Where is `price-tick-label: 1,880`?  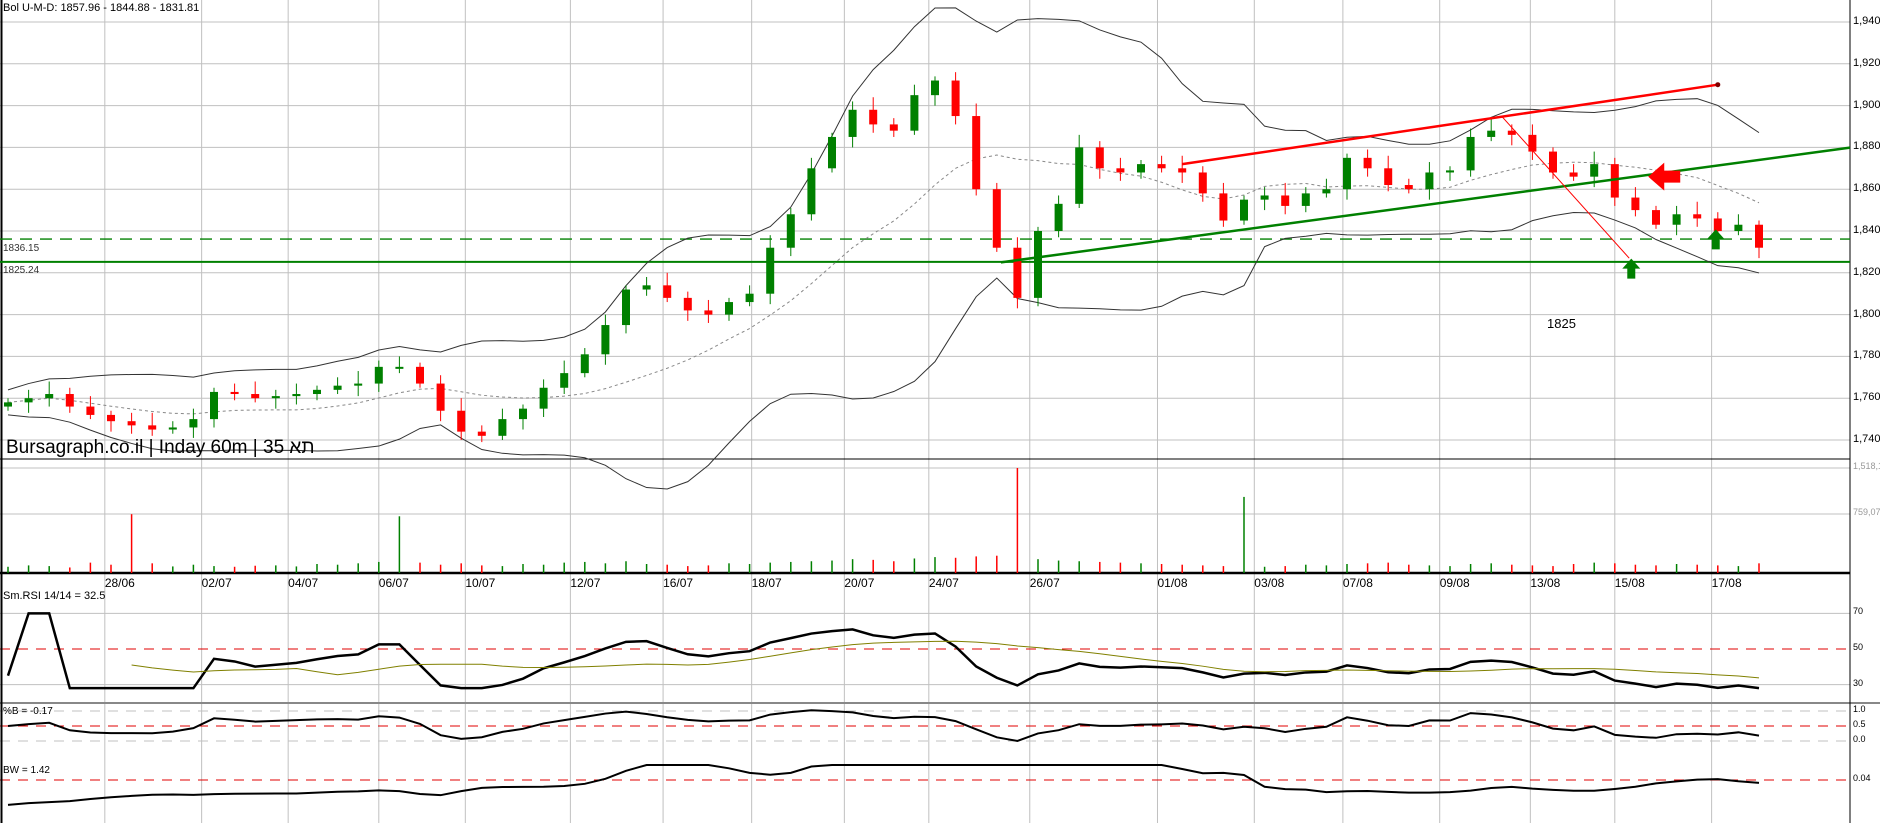
price-tick-label: 1,880 is located at coordinates (1866, 146).